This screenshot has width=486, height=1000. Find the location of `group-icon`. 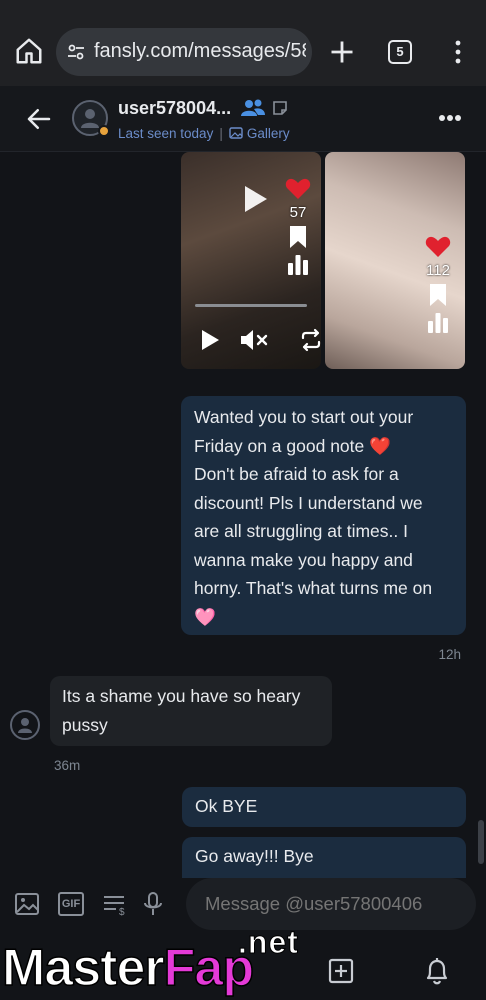

group-icon is located at coordinates (253, 108).